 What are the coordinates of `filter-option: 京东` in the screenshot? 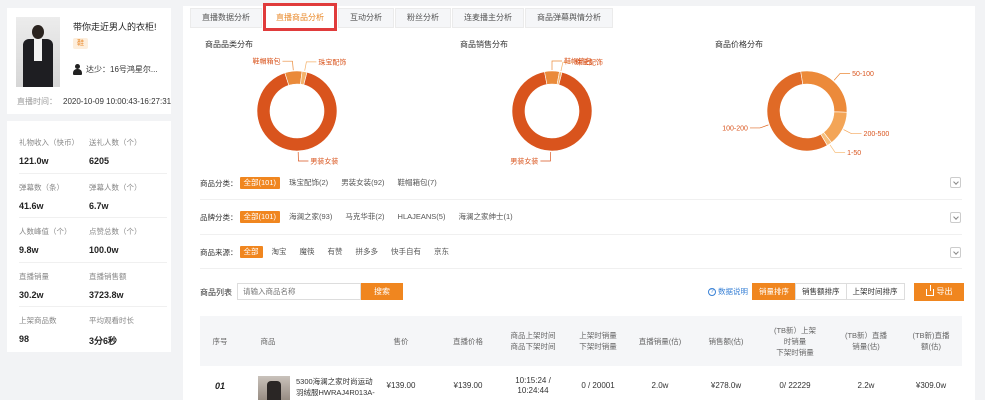 It's located at (441, 252).